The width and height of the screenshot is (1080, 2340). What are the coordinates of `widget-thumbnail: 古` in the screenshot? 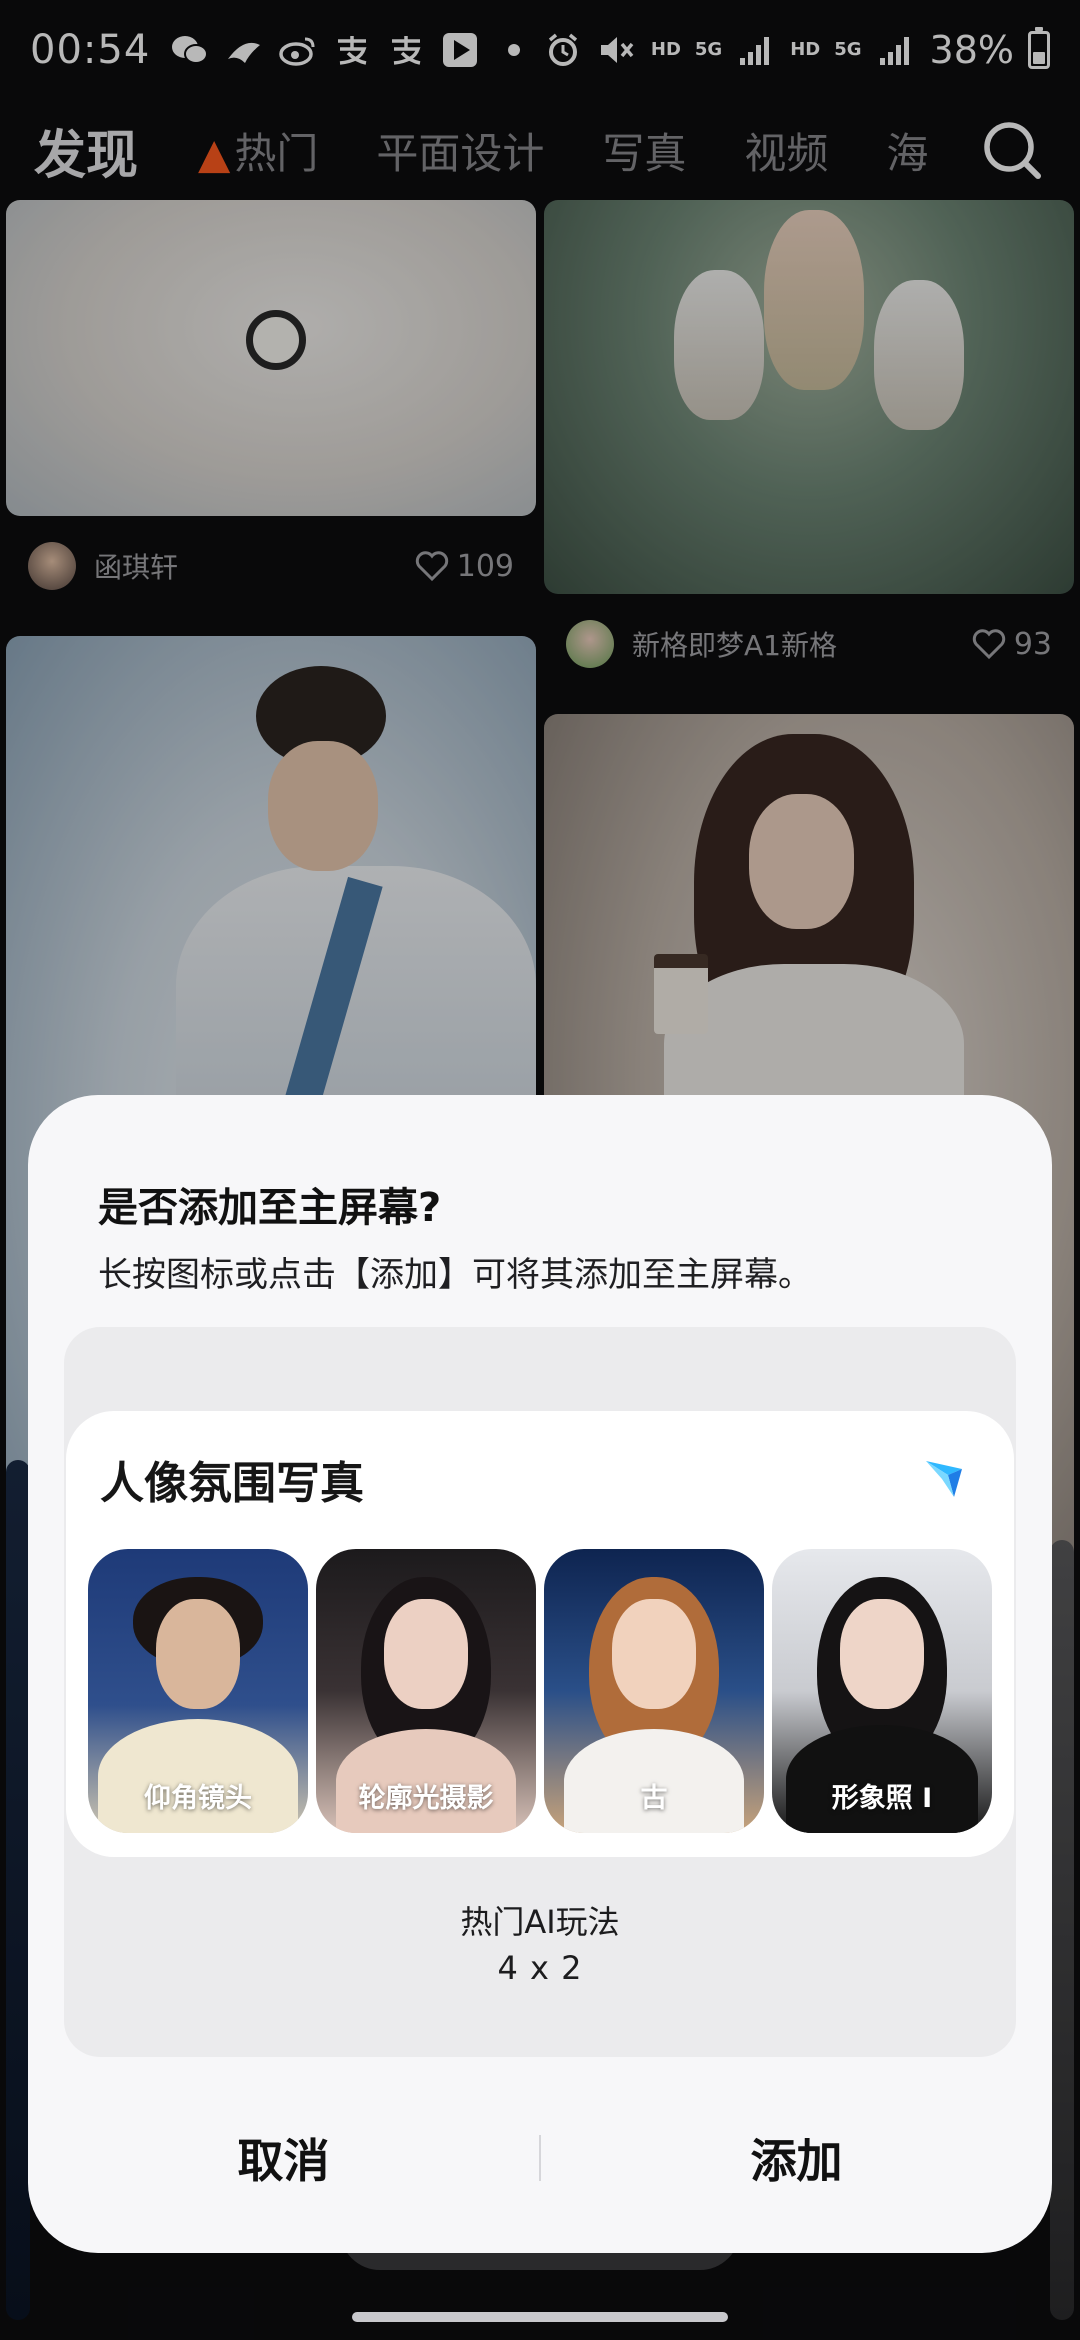 It's located at (654, 1691).